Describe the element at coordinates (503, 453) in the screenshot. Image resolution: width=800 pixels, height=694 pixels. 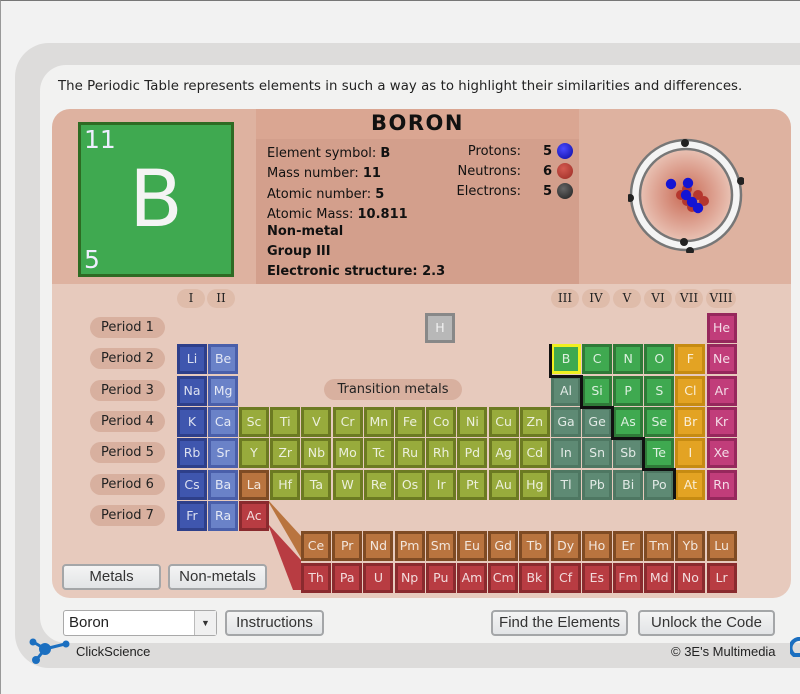
I see `element-cell: Ag` at that location.